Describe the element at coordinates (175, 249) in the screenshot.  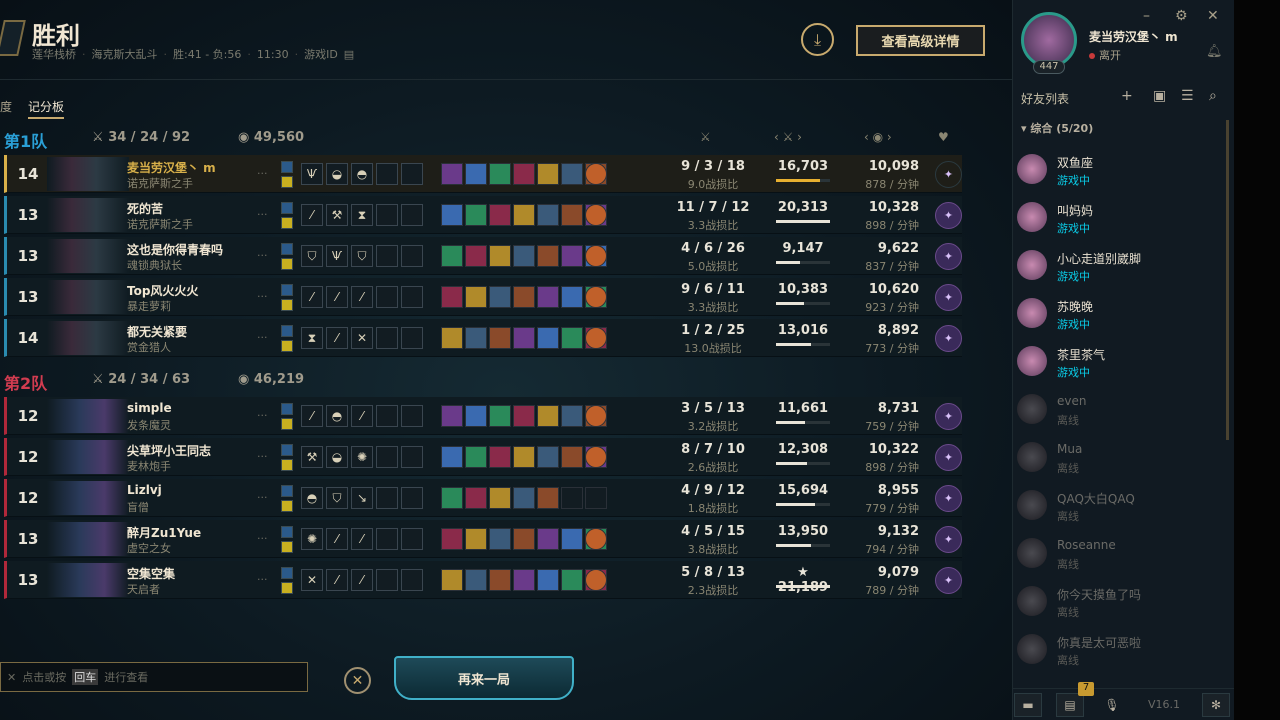
I see `player-name: 这也是你得青春吗` at that location.